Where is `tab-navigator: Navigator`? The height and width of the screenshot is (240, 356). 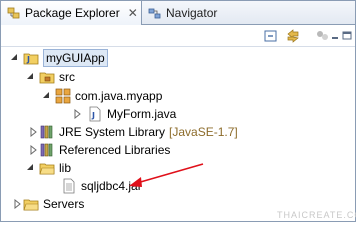 tab-navigator: Navigator is located at coordinates (189, 13).